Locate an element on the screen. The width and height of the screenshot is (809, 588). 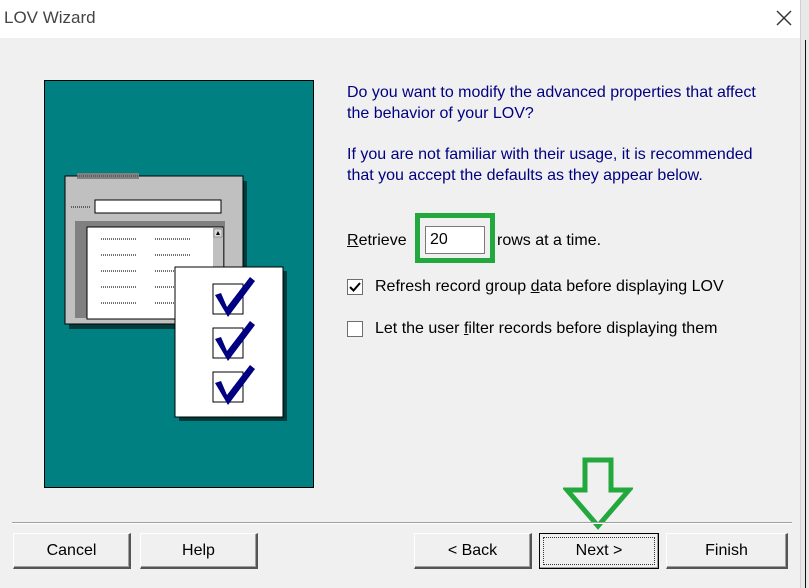
down-arrow-icon is located at coordinates (598, 493).